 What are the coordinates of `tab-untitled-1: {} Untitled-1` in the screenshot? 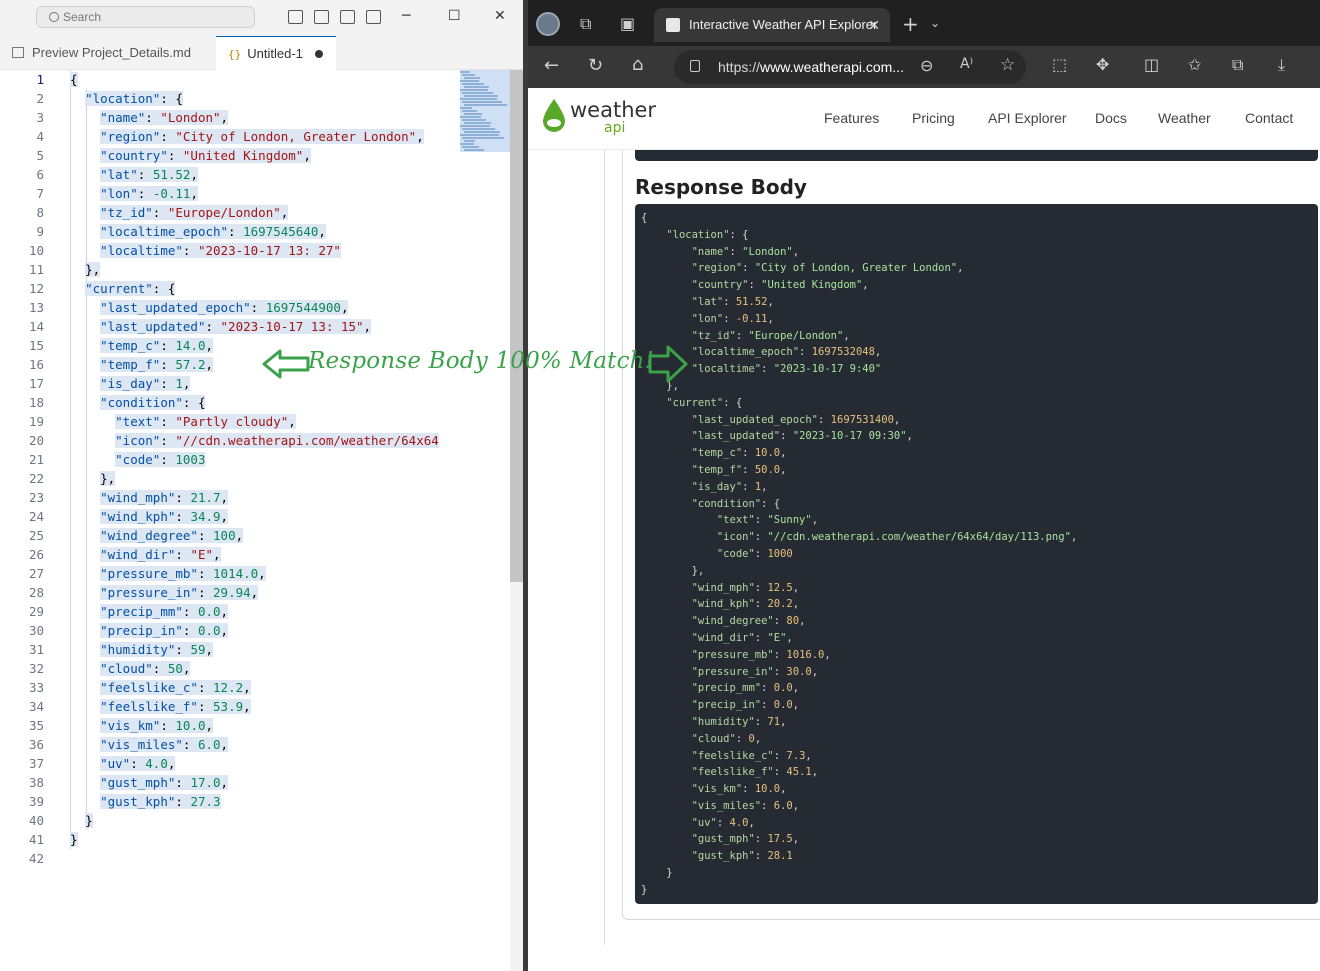 It's located at (276, 53).